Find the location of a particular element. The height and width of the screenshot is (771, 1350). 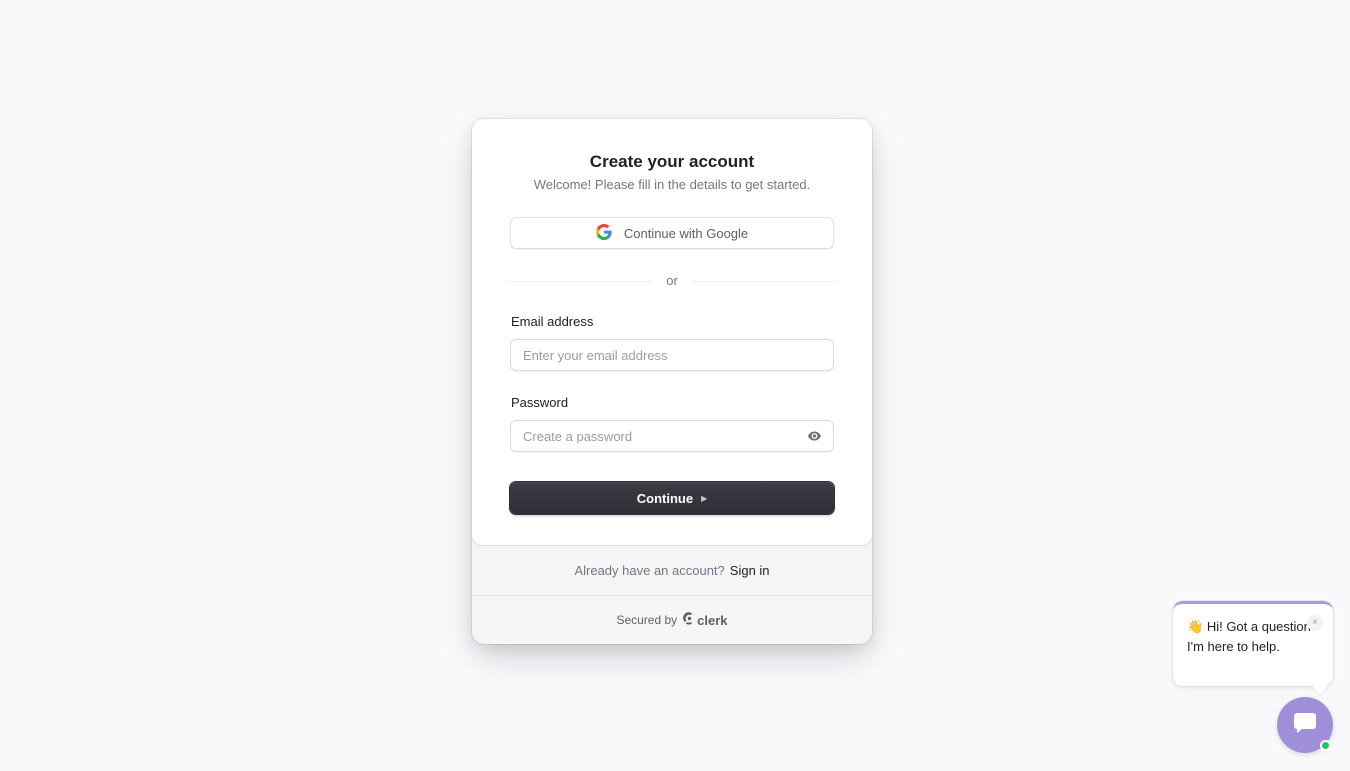

continue-button: Continue ▶ is located at coordinates (672, 498).